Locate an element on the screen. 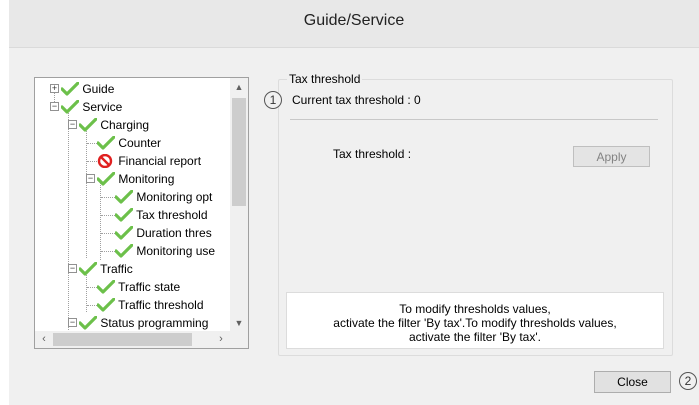 The width and height of the screenshot is (699, 405). tree-item-label: Service is located at coordinates (102, 107).